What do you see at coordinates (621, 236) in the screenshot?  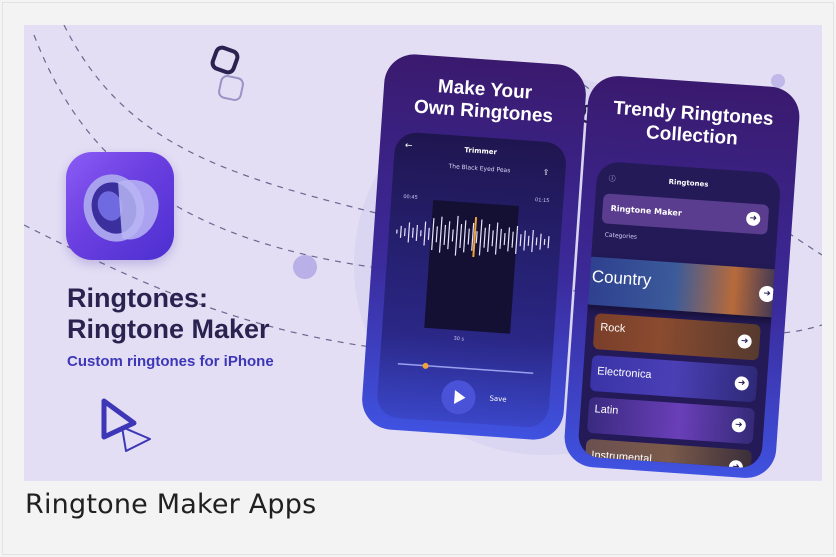 I see `categories-label: Categories` at bounding box center [621, 236].